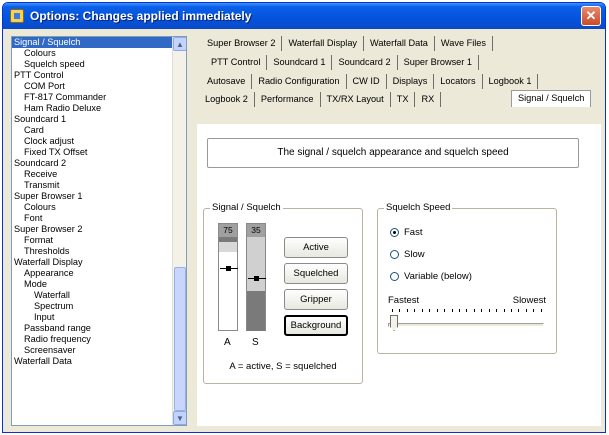 The image size is (609, 435). I want to click on squelch-speed-group-label: Squelch Speed, so click(418, 207).